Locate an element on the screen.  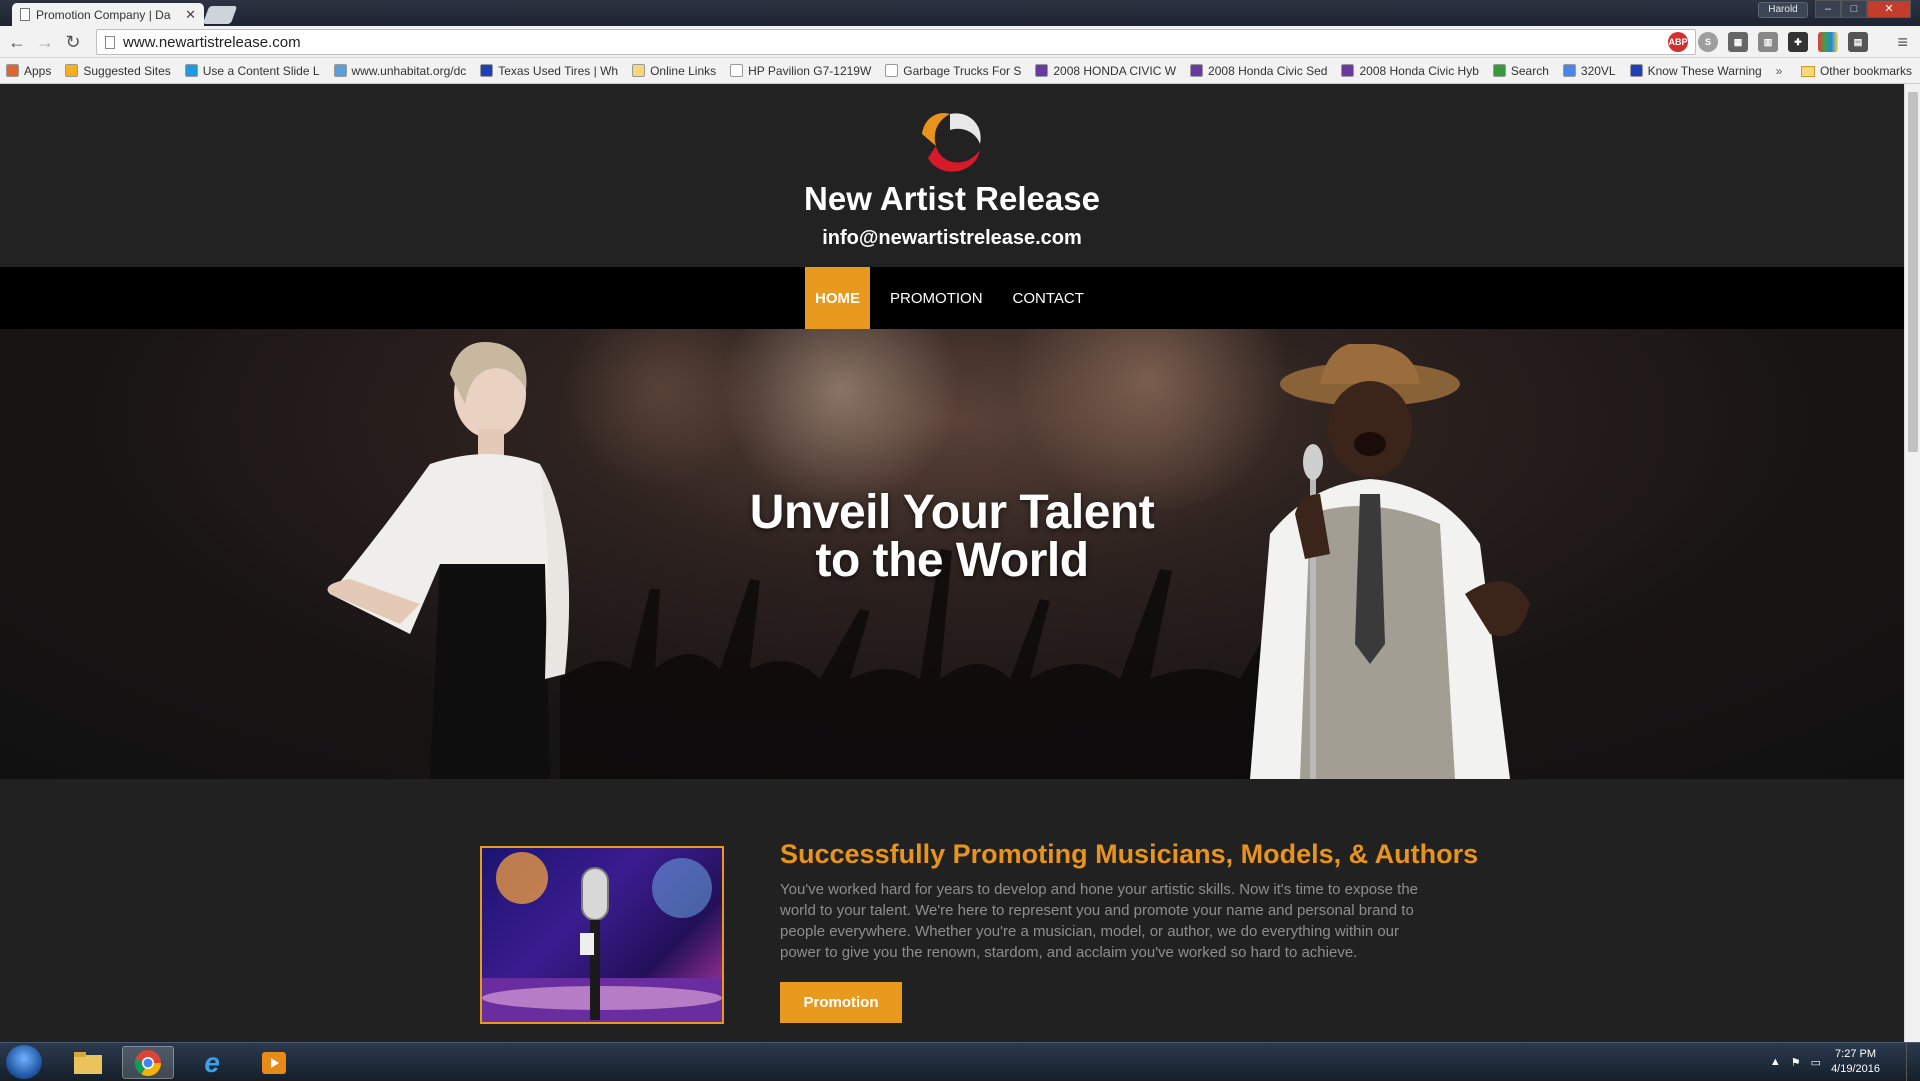
bookmark-label: Garbage Trucks For S is located at coordinates (962, 70).